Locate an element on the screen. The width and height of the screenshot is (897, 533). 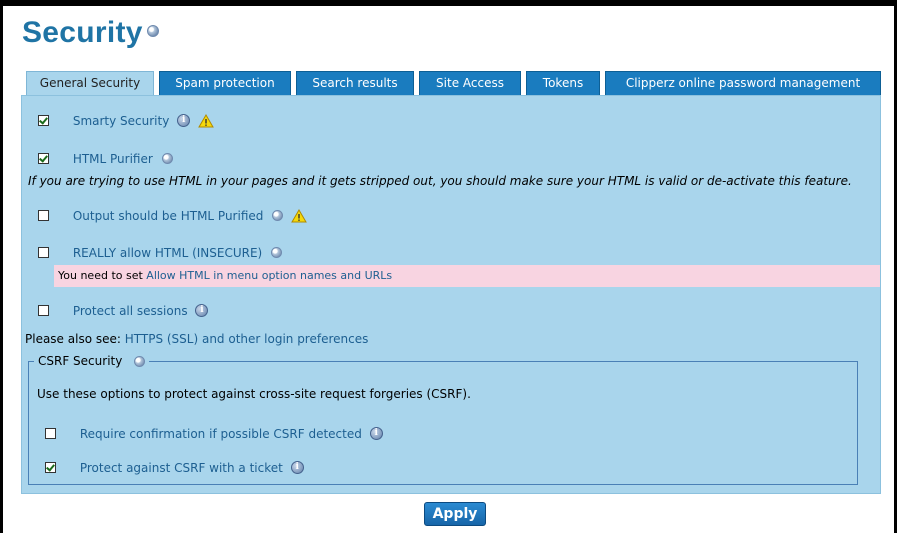
csrf-legend: CSRF Security is located at coordinates (92, 361).